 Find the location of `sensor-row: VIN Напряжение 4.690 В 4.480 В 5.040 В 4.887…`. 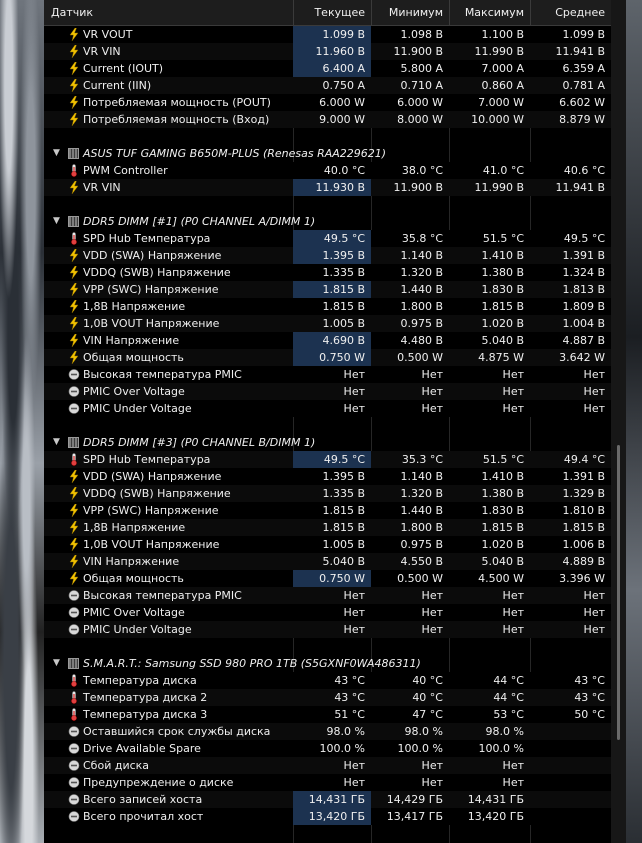

sensor-row: VIN Напряжение 4.690 В 4.480 В 5.040 В 4.887… is located at coordinates (327, 340).